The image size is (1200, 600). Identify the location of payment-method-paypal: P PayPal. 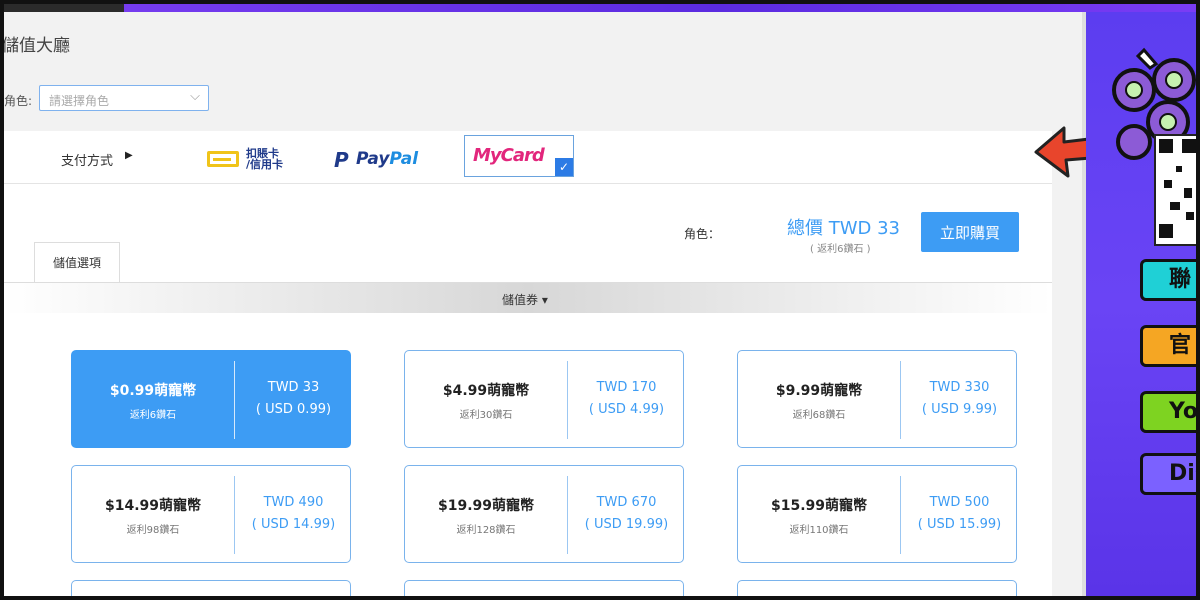
(389, 159).